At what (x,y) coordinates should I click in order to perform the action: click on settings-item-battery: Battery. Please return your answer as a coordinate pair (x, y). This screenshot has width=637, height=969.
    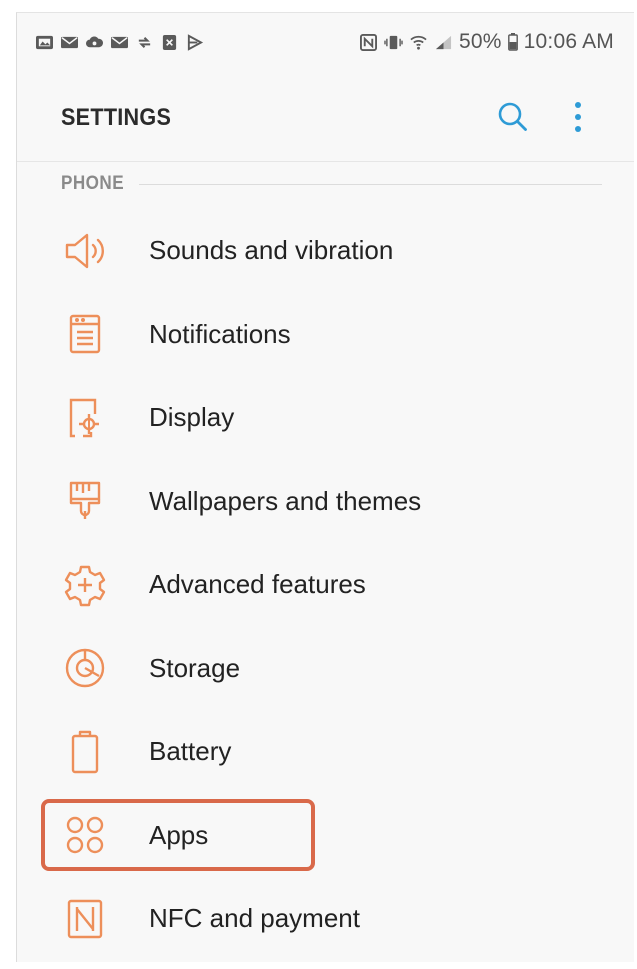
    Looking at the image, I should click on (325, 752).